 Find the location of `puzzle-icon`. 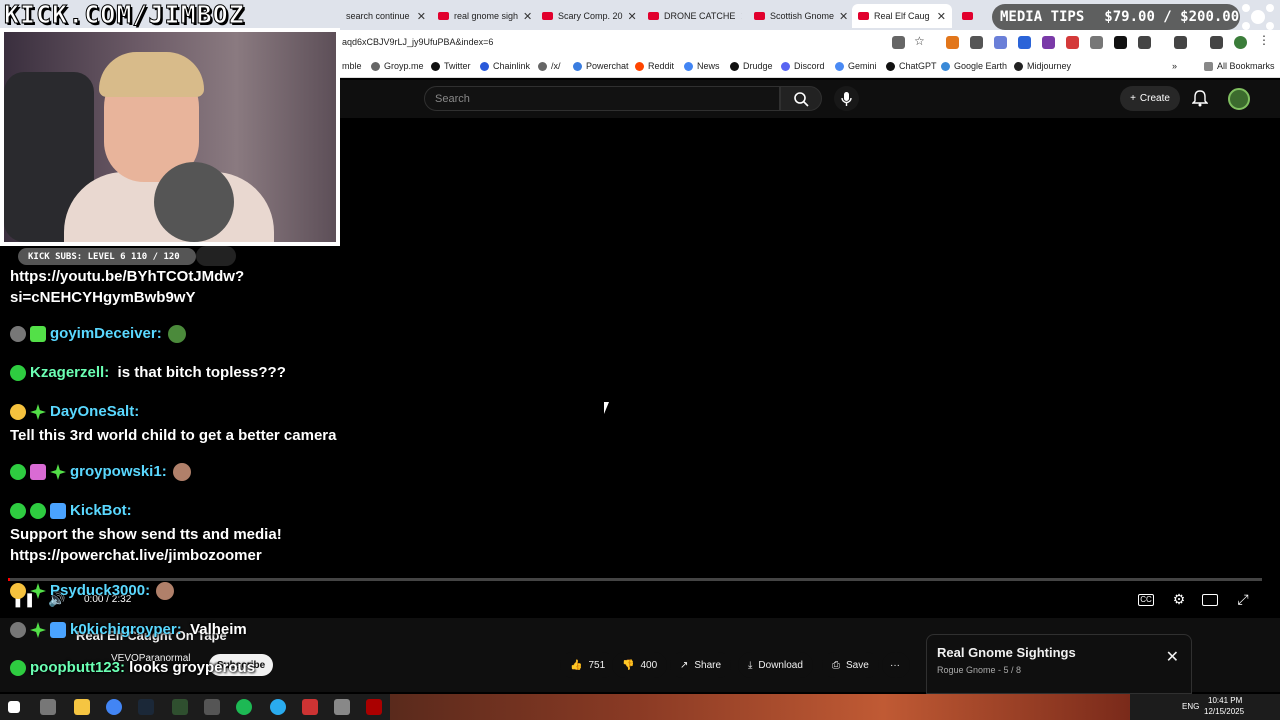

puzzle-icon is located at coordinates (1144, 42).